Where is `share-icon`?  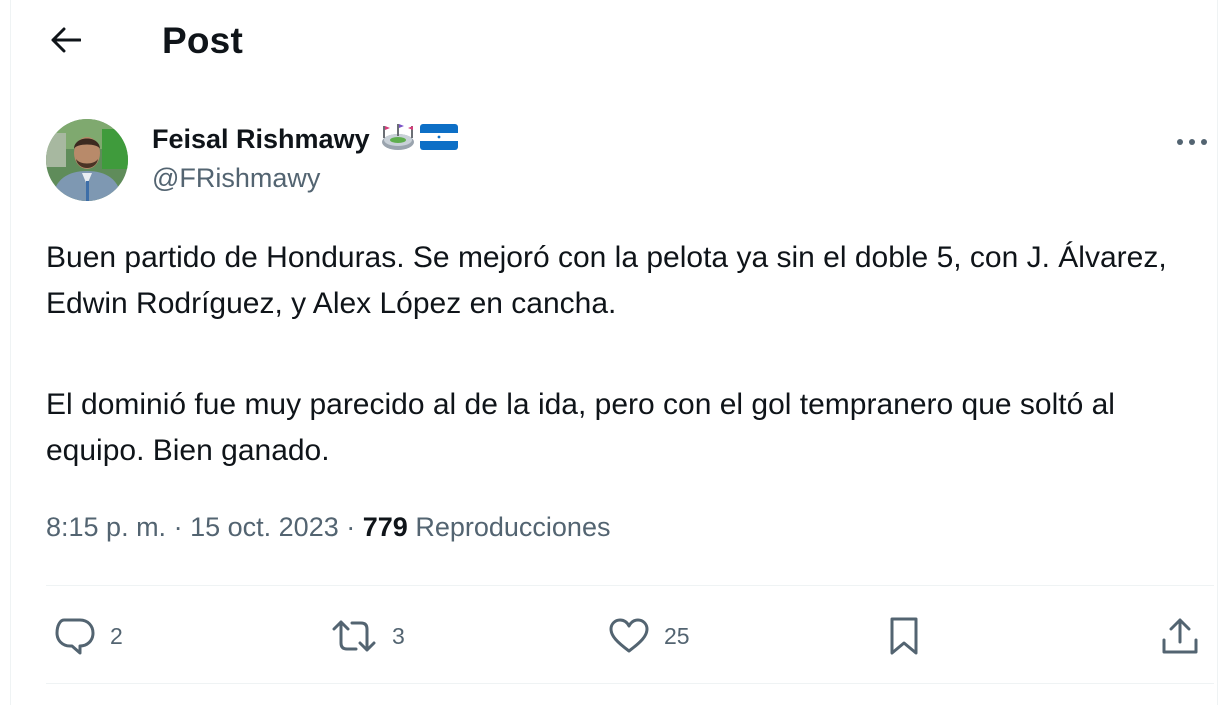
share-icon is located at coordinates (1180, 636).